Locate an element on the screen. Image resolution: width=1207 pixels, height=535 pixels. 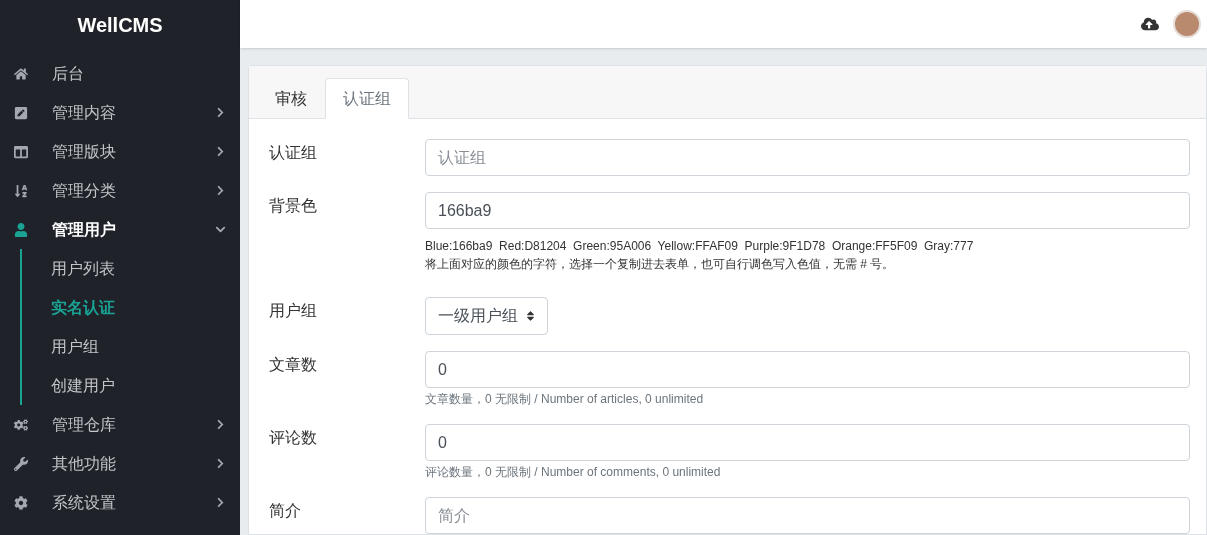
sidebar-item: 管理内容 is located at coordinates (120, 112).